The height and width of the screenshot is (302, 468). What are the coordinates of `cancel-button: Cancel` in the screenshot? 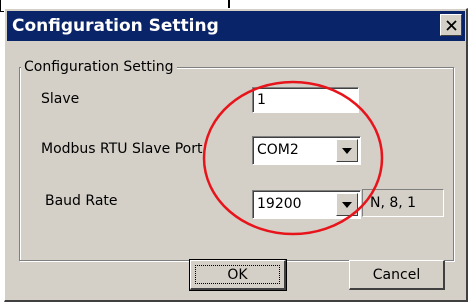 It's located at (397, 275).